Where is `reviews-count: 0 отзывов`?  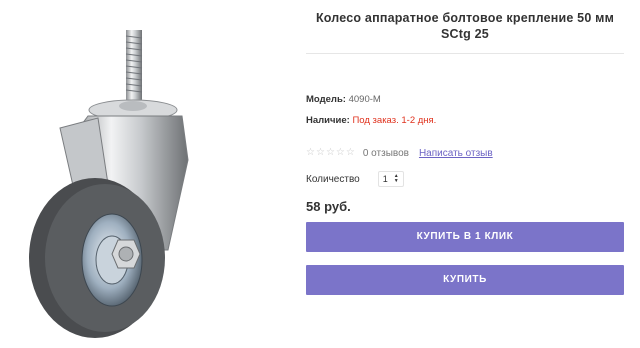 reviews-count: 0 отзывов is located at coordinates (386, 153).